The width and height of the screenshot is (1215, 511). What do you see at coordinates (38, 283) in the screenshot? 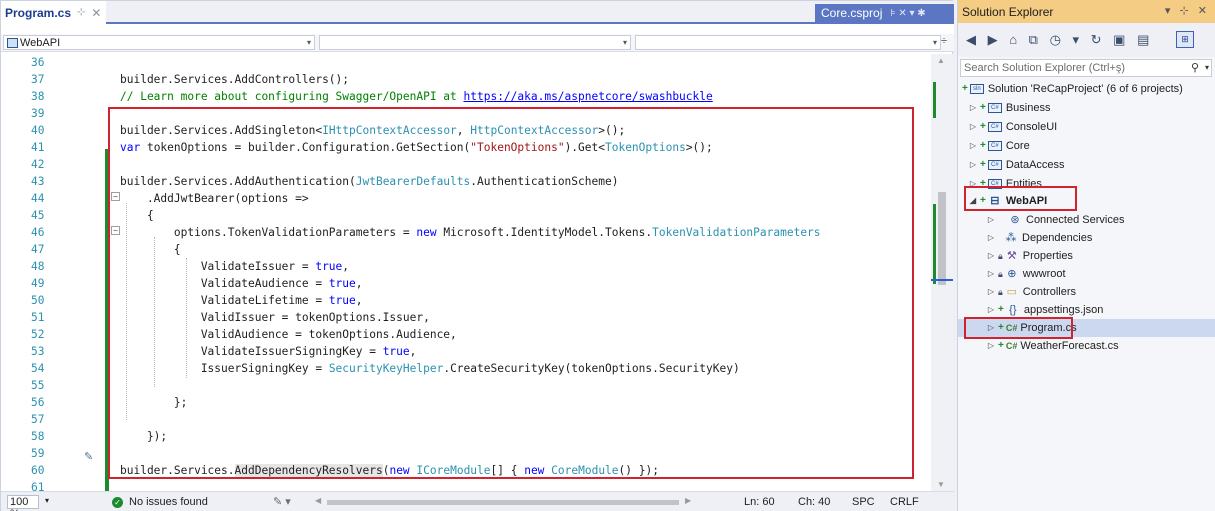
I see `line-number: 49` at bounding box center [38, 283].